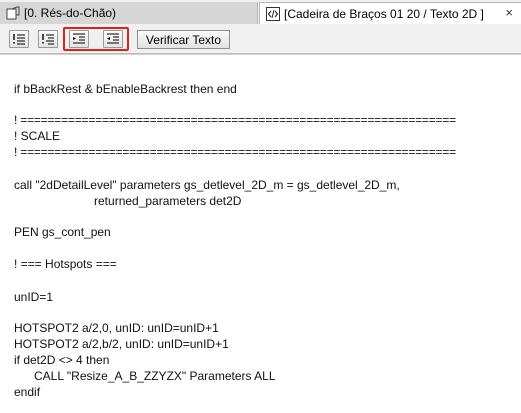 This screenshot has width=521, height=413. What do you see at coordinates (121, 344) in the screenshot?
I see `code-line: HOTSPOT2 a/2,b/2, unID: unID=unID+1` at bounding box center [121, 344].